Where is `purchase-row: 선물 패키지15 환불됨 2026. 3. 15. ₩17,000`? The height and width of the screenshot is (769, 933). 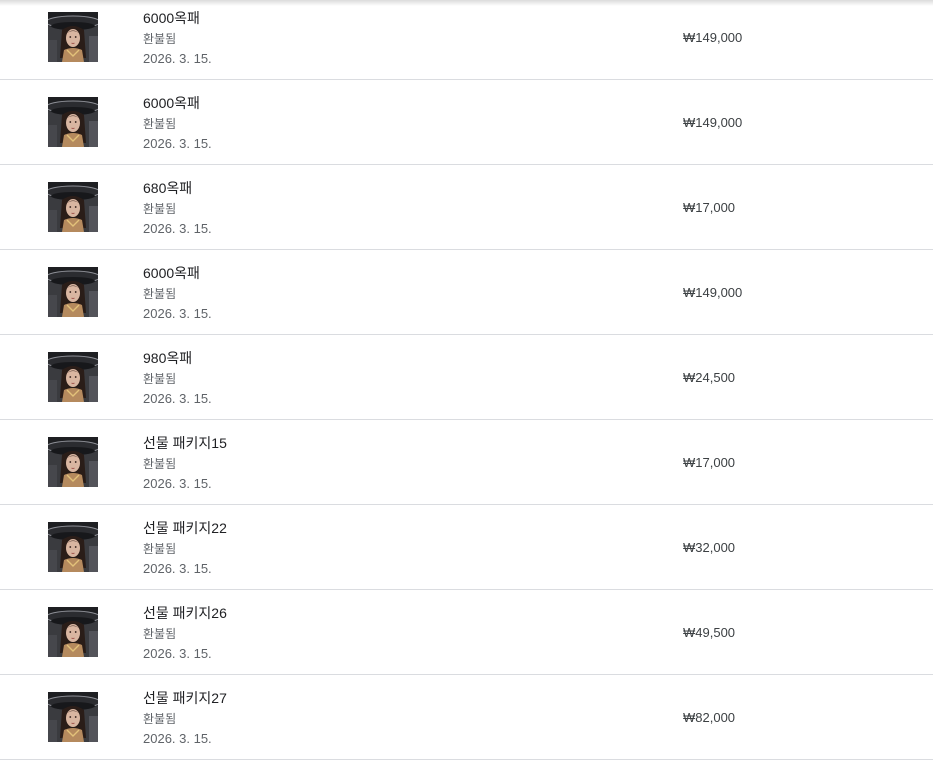
purchase-row: 선물 패키지15 환불됨 2026. 3. 15. ₩17,000 is located at coordinates (466, 462).